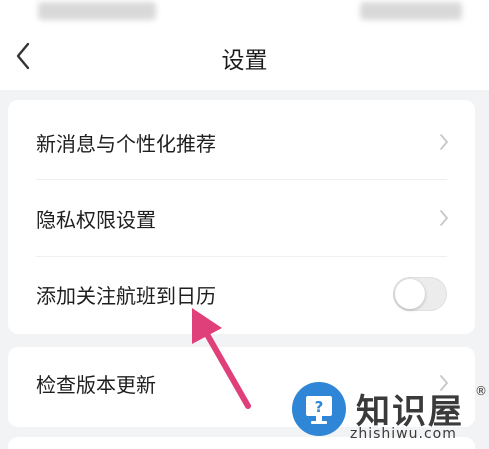 This screenshot has height=449, width=489. I want to click on page-title: 设置, so click(244, 61).